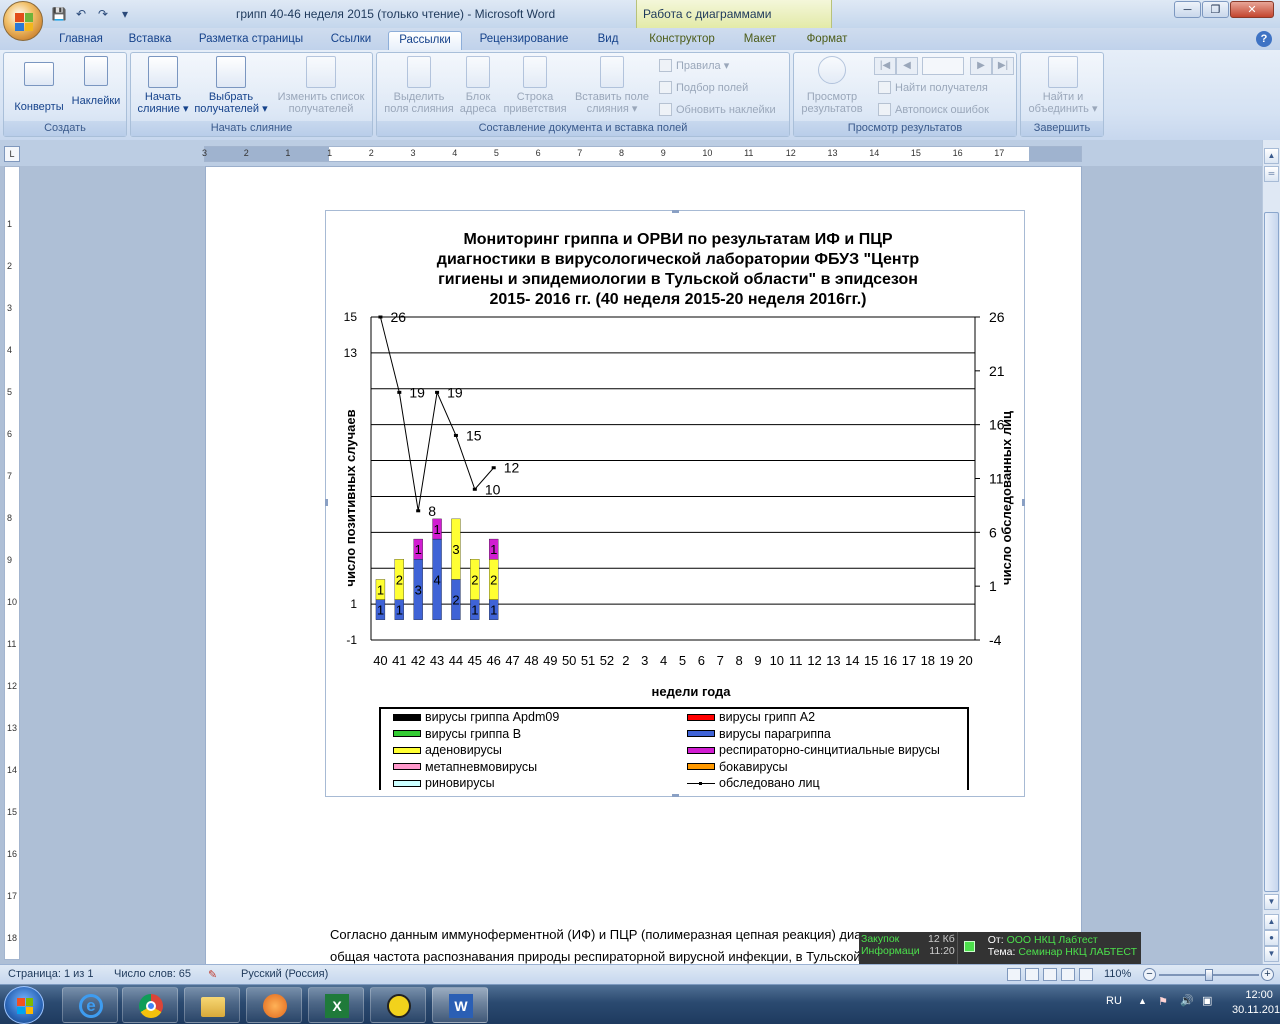  Describe the element at coordinates (447, 750) in the screenshot. I see `legend-item: аденовирусы` at that location.